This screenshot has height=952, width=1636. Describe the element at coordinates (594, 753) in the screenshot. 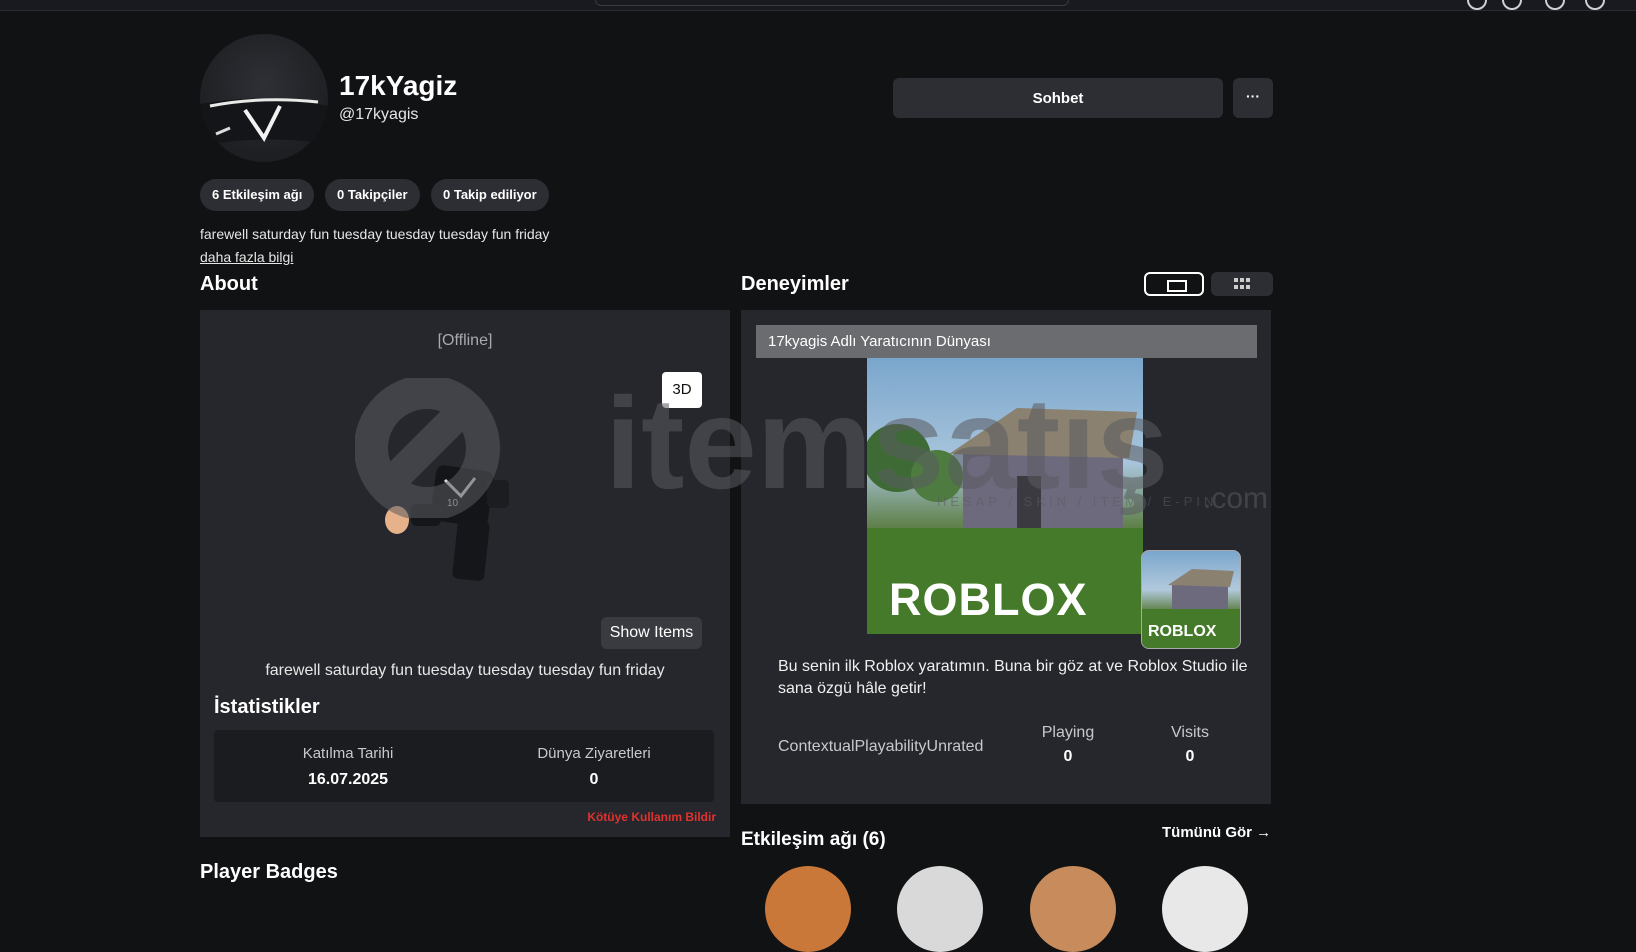

I see `place-visits-label: Dünya Ziyaretleri` at that location.